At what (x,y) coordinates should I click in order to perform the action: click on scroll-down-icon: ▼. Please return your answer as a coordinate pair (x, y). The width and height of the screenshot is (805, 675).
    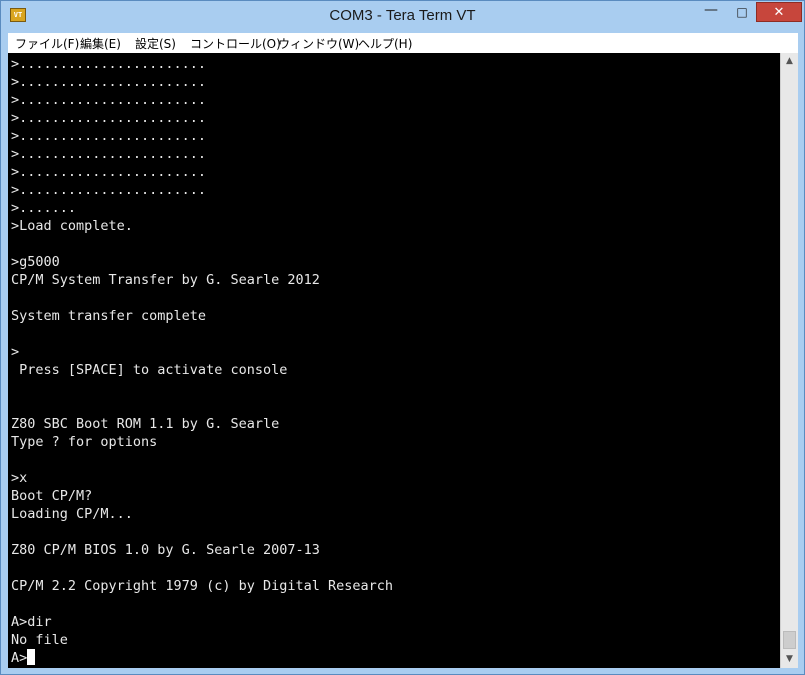
    Looking at the image, I should click on (789, 659).